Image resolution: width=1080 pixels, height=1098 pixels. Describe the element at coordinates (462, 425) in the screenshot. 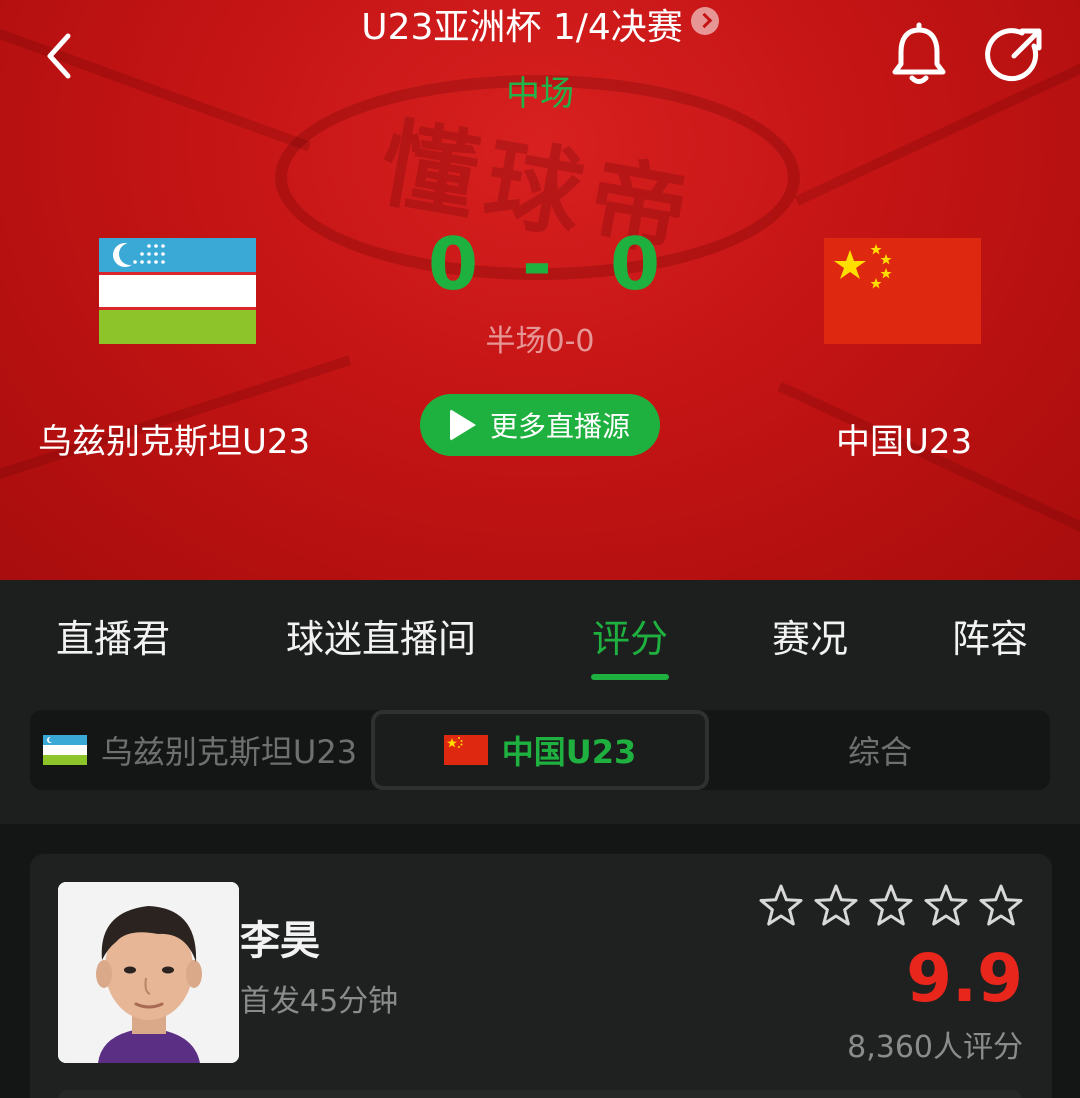

I see `play-icon` at that location.